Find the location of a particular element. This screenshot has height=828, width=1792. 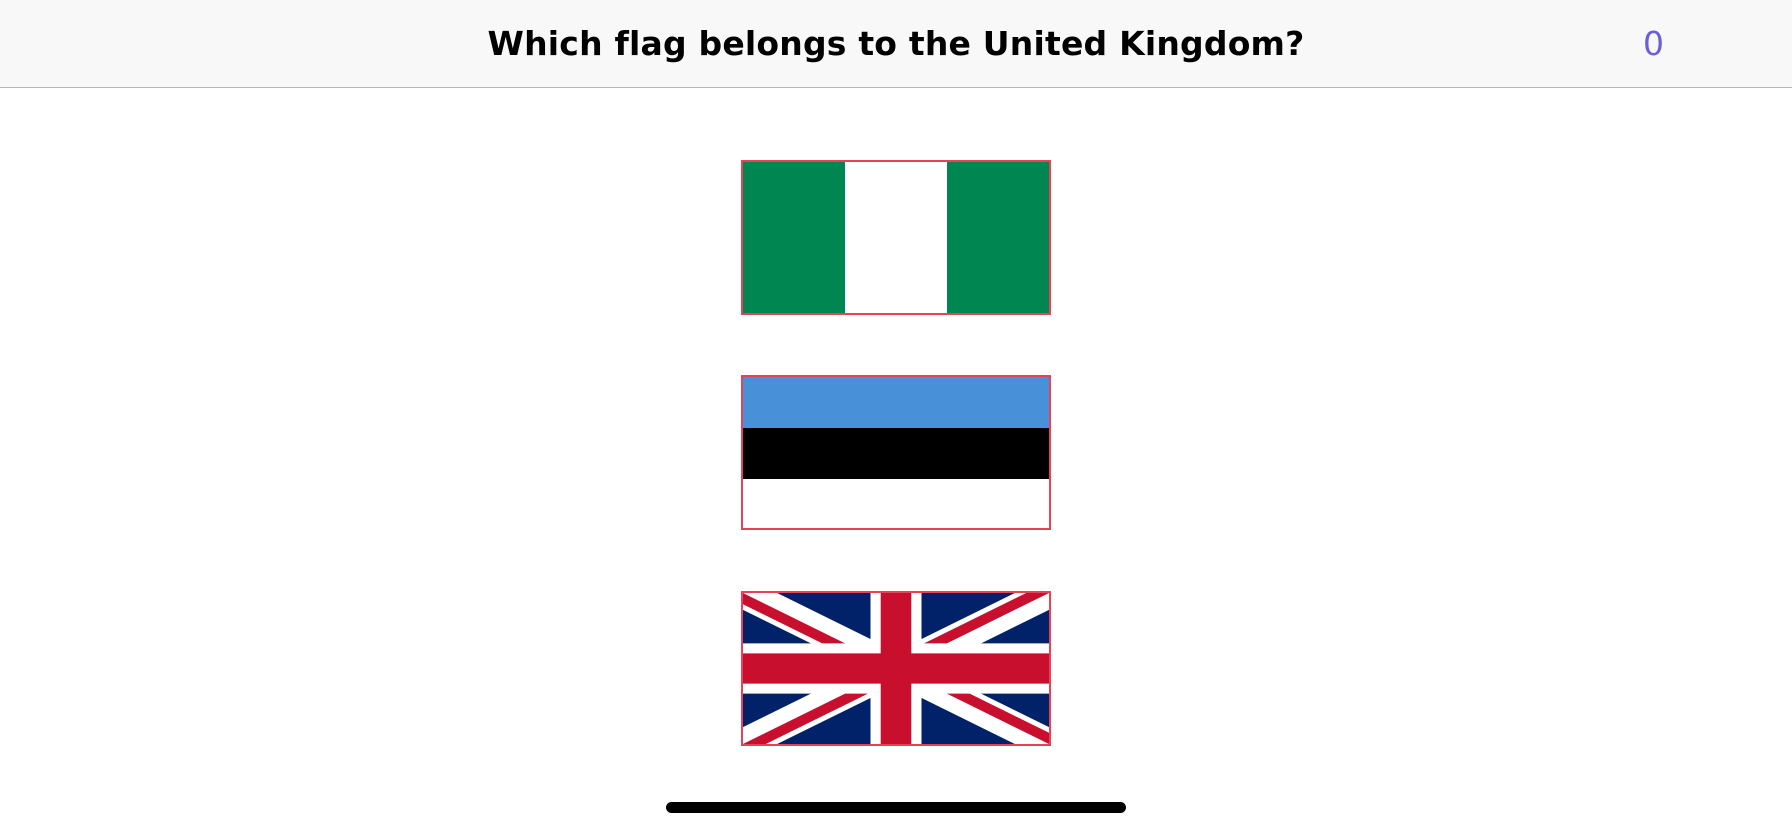

united-kingdom-flag-icon is located at coordinates (896, 668).